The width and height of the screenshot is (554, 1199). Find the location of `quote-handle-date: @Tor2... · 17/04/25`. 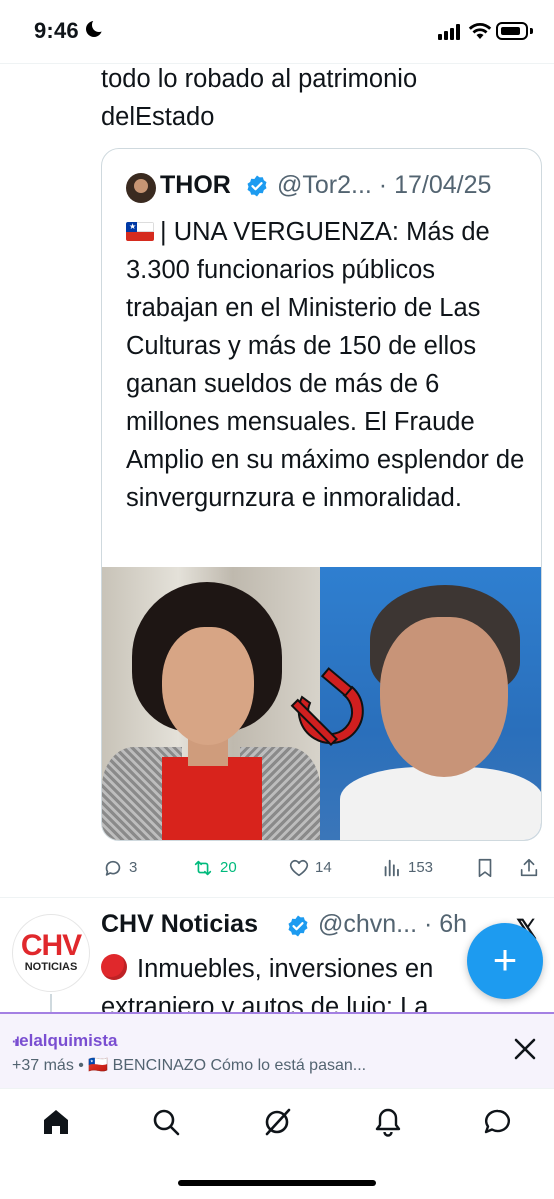

quote-handle-date: @Tor2... · 17/04/25 is located at coordinates (384, 185).